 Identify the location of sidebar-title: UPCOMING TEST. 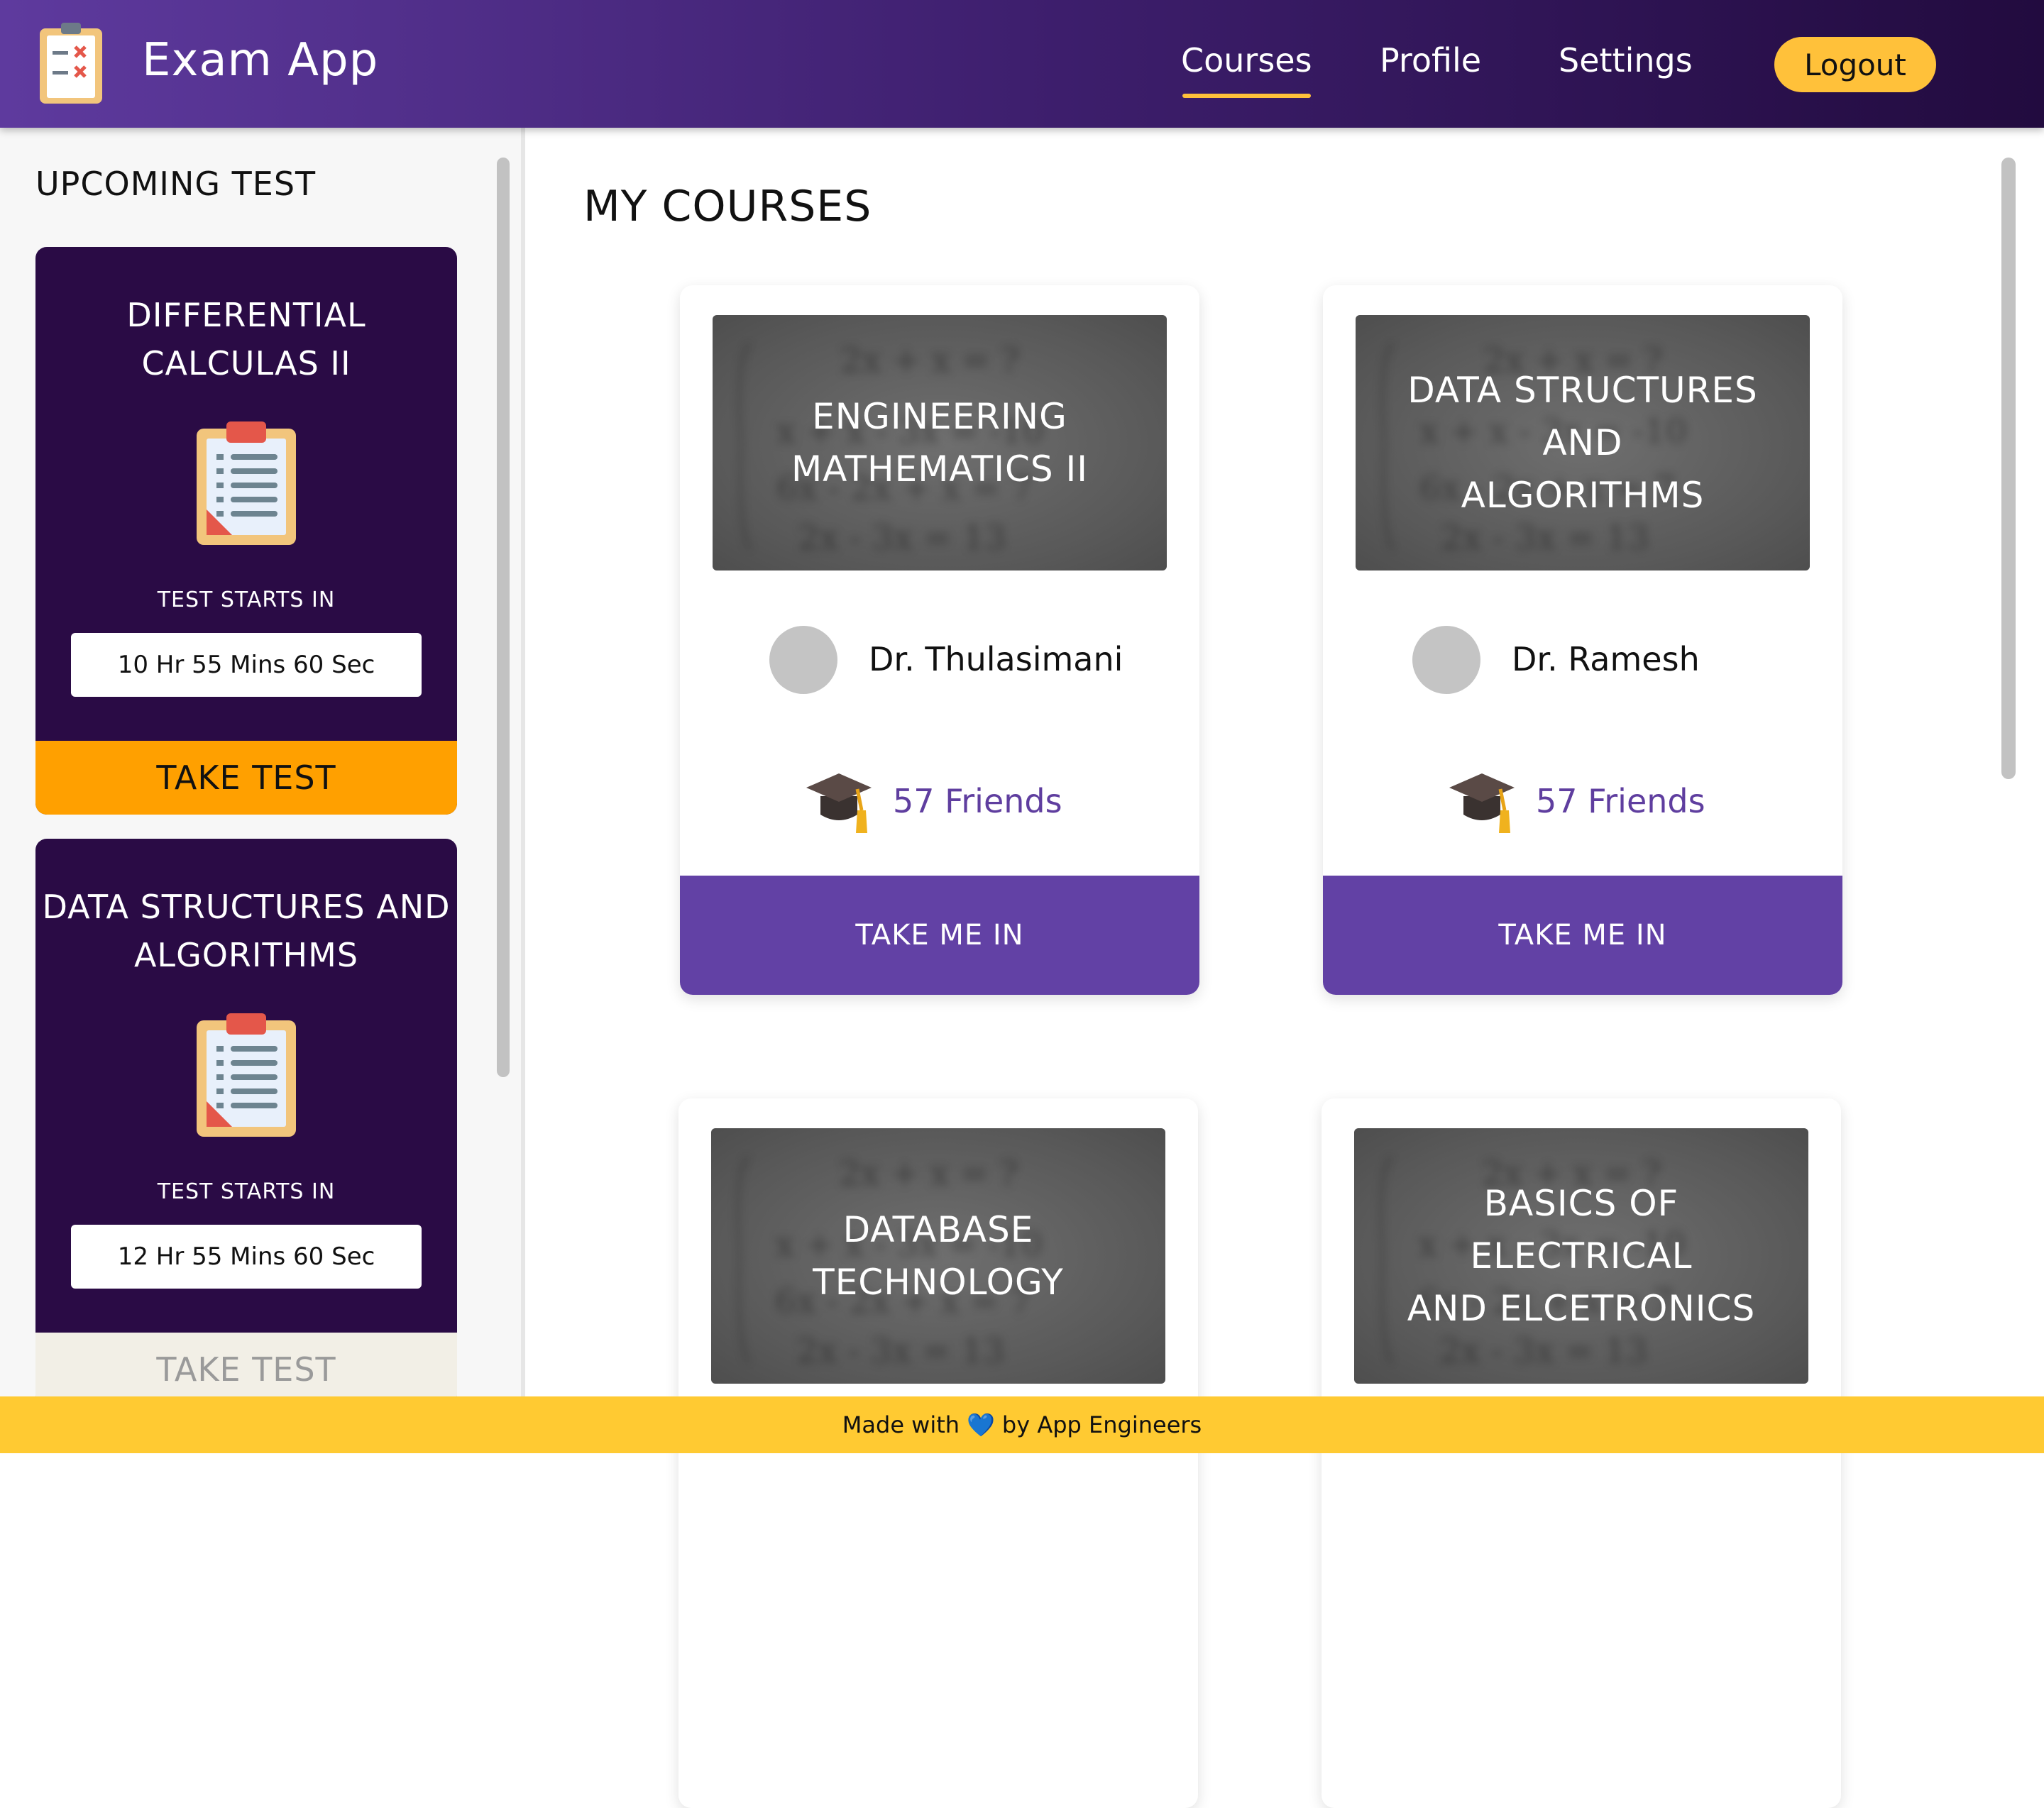
(176, 184).